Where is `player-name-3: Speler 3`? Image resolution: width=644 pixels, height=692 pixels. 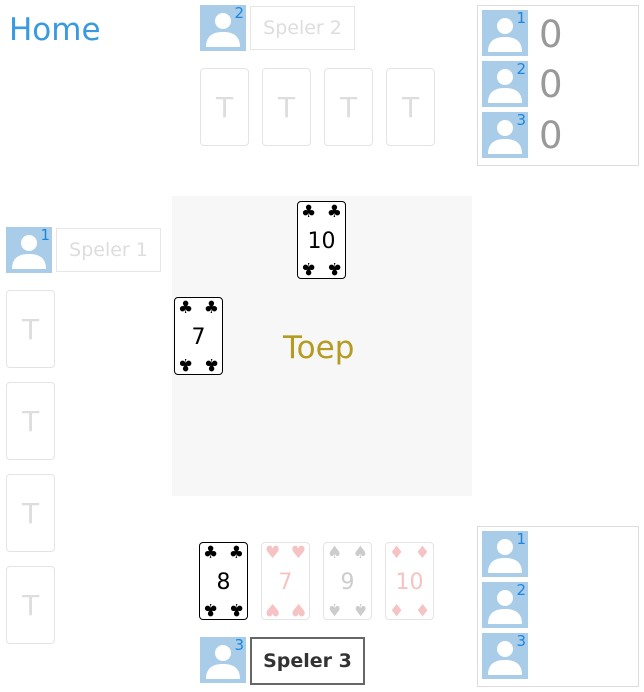
player-name-3: Speler 3 is located at coordinates (307, 661).